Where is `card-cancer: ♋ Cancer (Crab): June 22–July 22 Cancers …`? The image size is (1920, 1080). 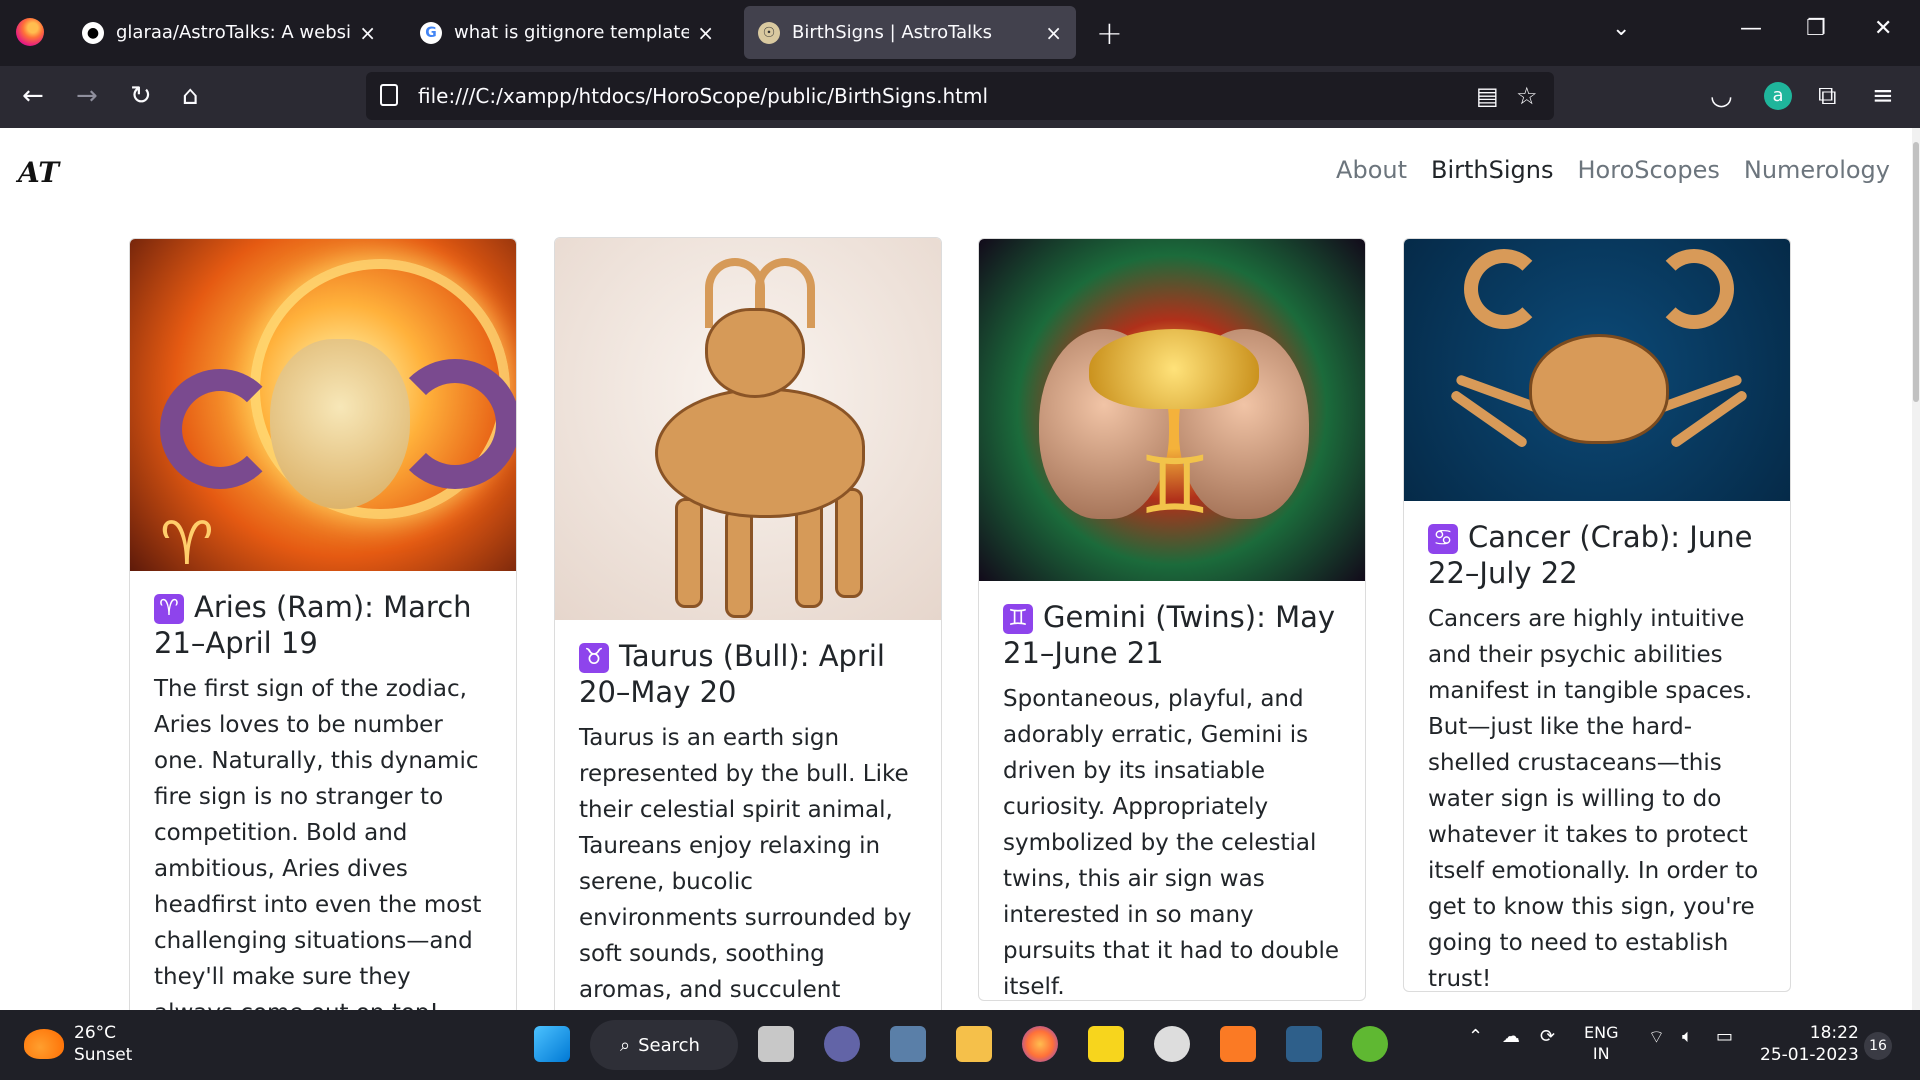
card-cancer: ♋ Cancer (Crab): June 22–July 22 Cancers … is located at coordinates (1597, 615).